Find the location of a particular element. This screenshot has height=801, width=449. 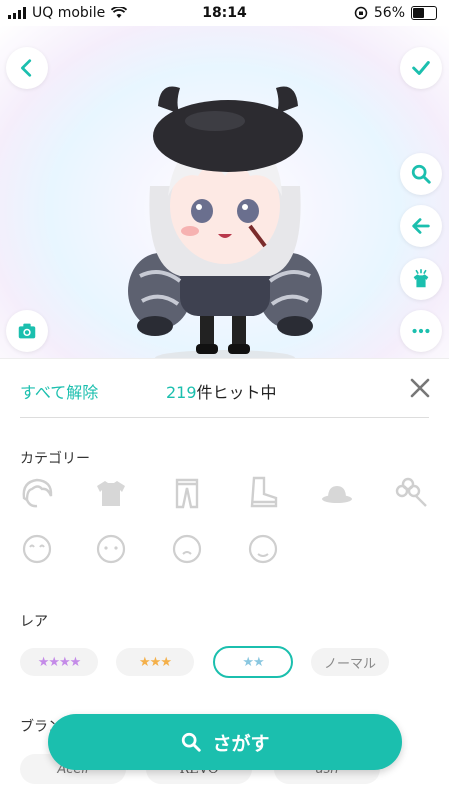

face-plain-icon is located at coordinates (111, 549).